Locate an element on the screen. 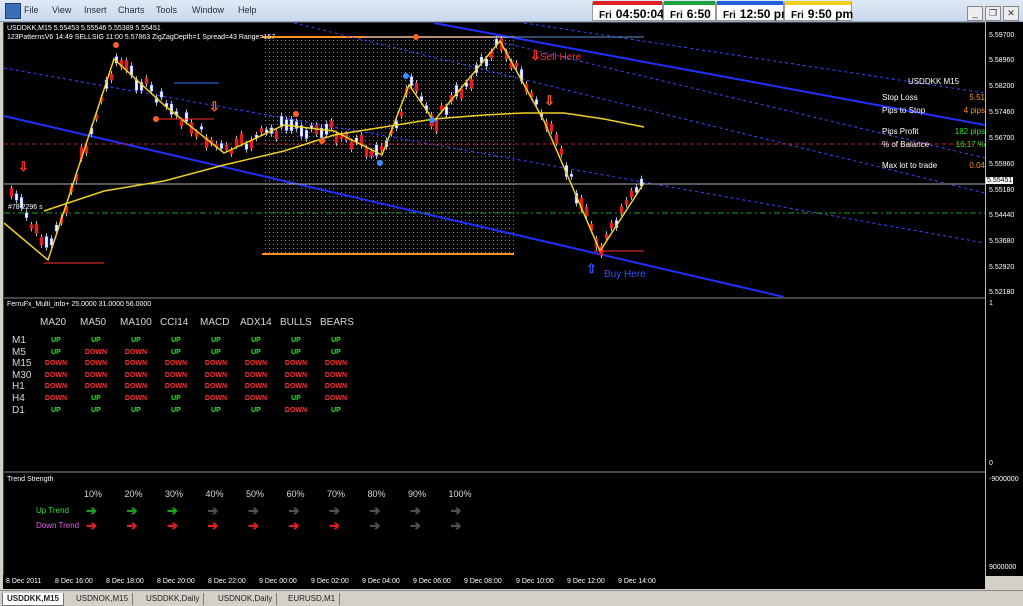 Image resolution: width=1023 pixels, height=606 pixels. time-tick: 9 Dec 06:00 is located at coordinates (432, 581).